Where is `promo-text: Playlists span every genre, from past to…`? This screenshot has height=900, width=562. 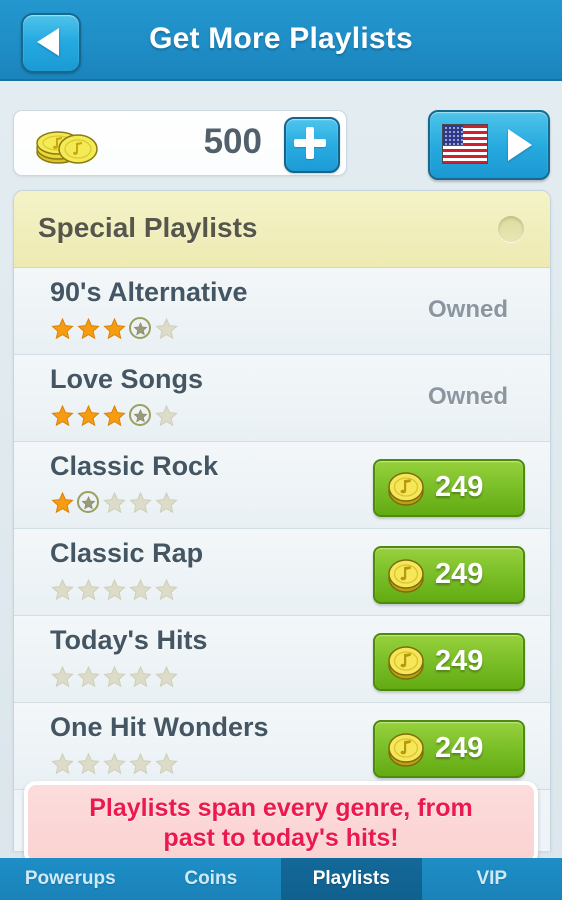 promo-text: Playlists span every genre, from past to… is located at coordinates (281, 823).